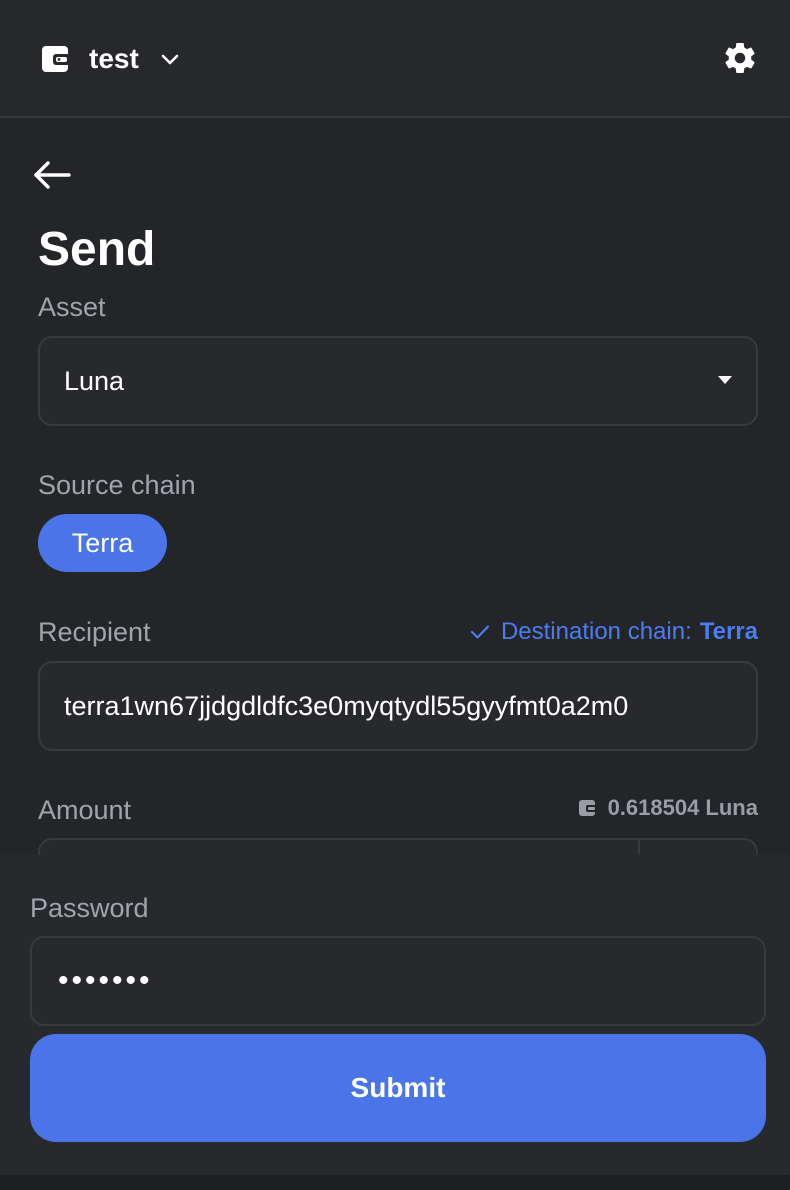  What do you see at coordinates (94, 381) in the screenshot?
I see `asset-selected-value: Luna` at bounding box center [94, 381].